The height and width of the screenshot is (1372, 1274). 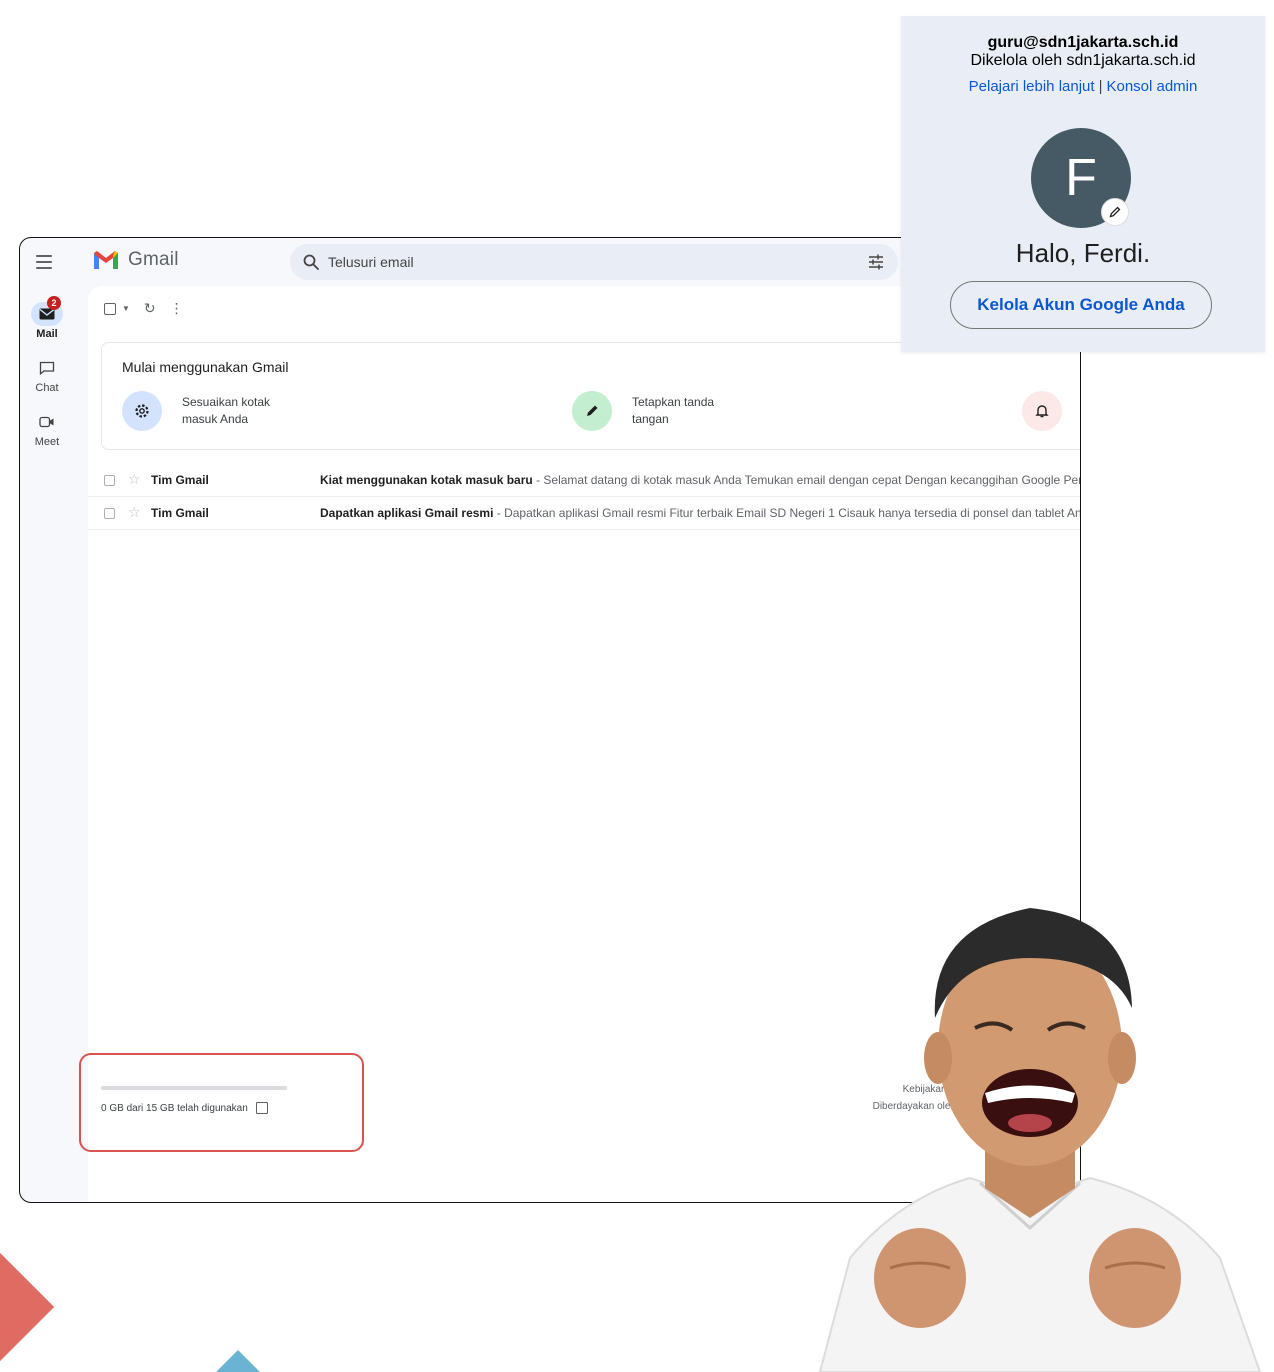 I want to click on set-signature-item: Tetapkan tanda tangan, so click(x=652, y=411).